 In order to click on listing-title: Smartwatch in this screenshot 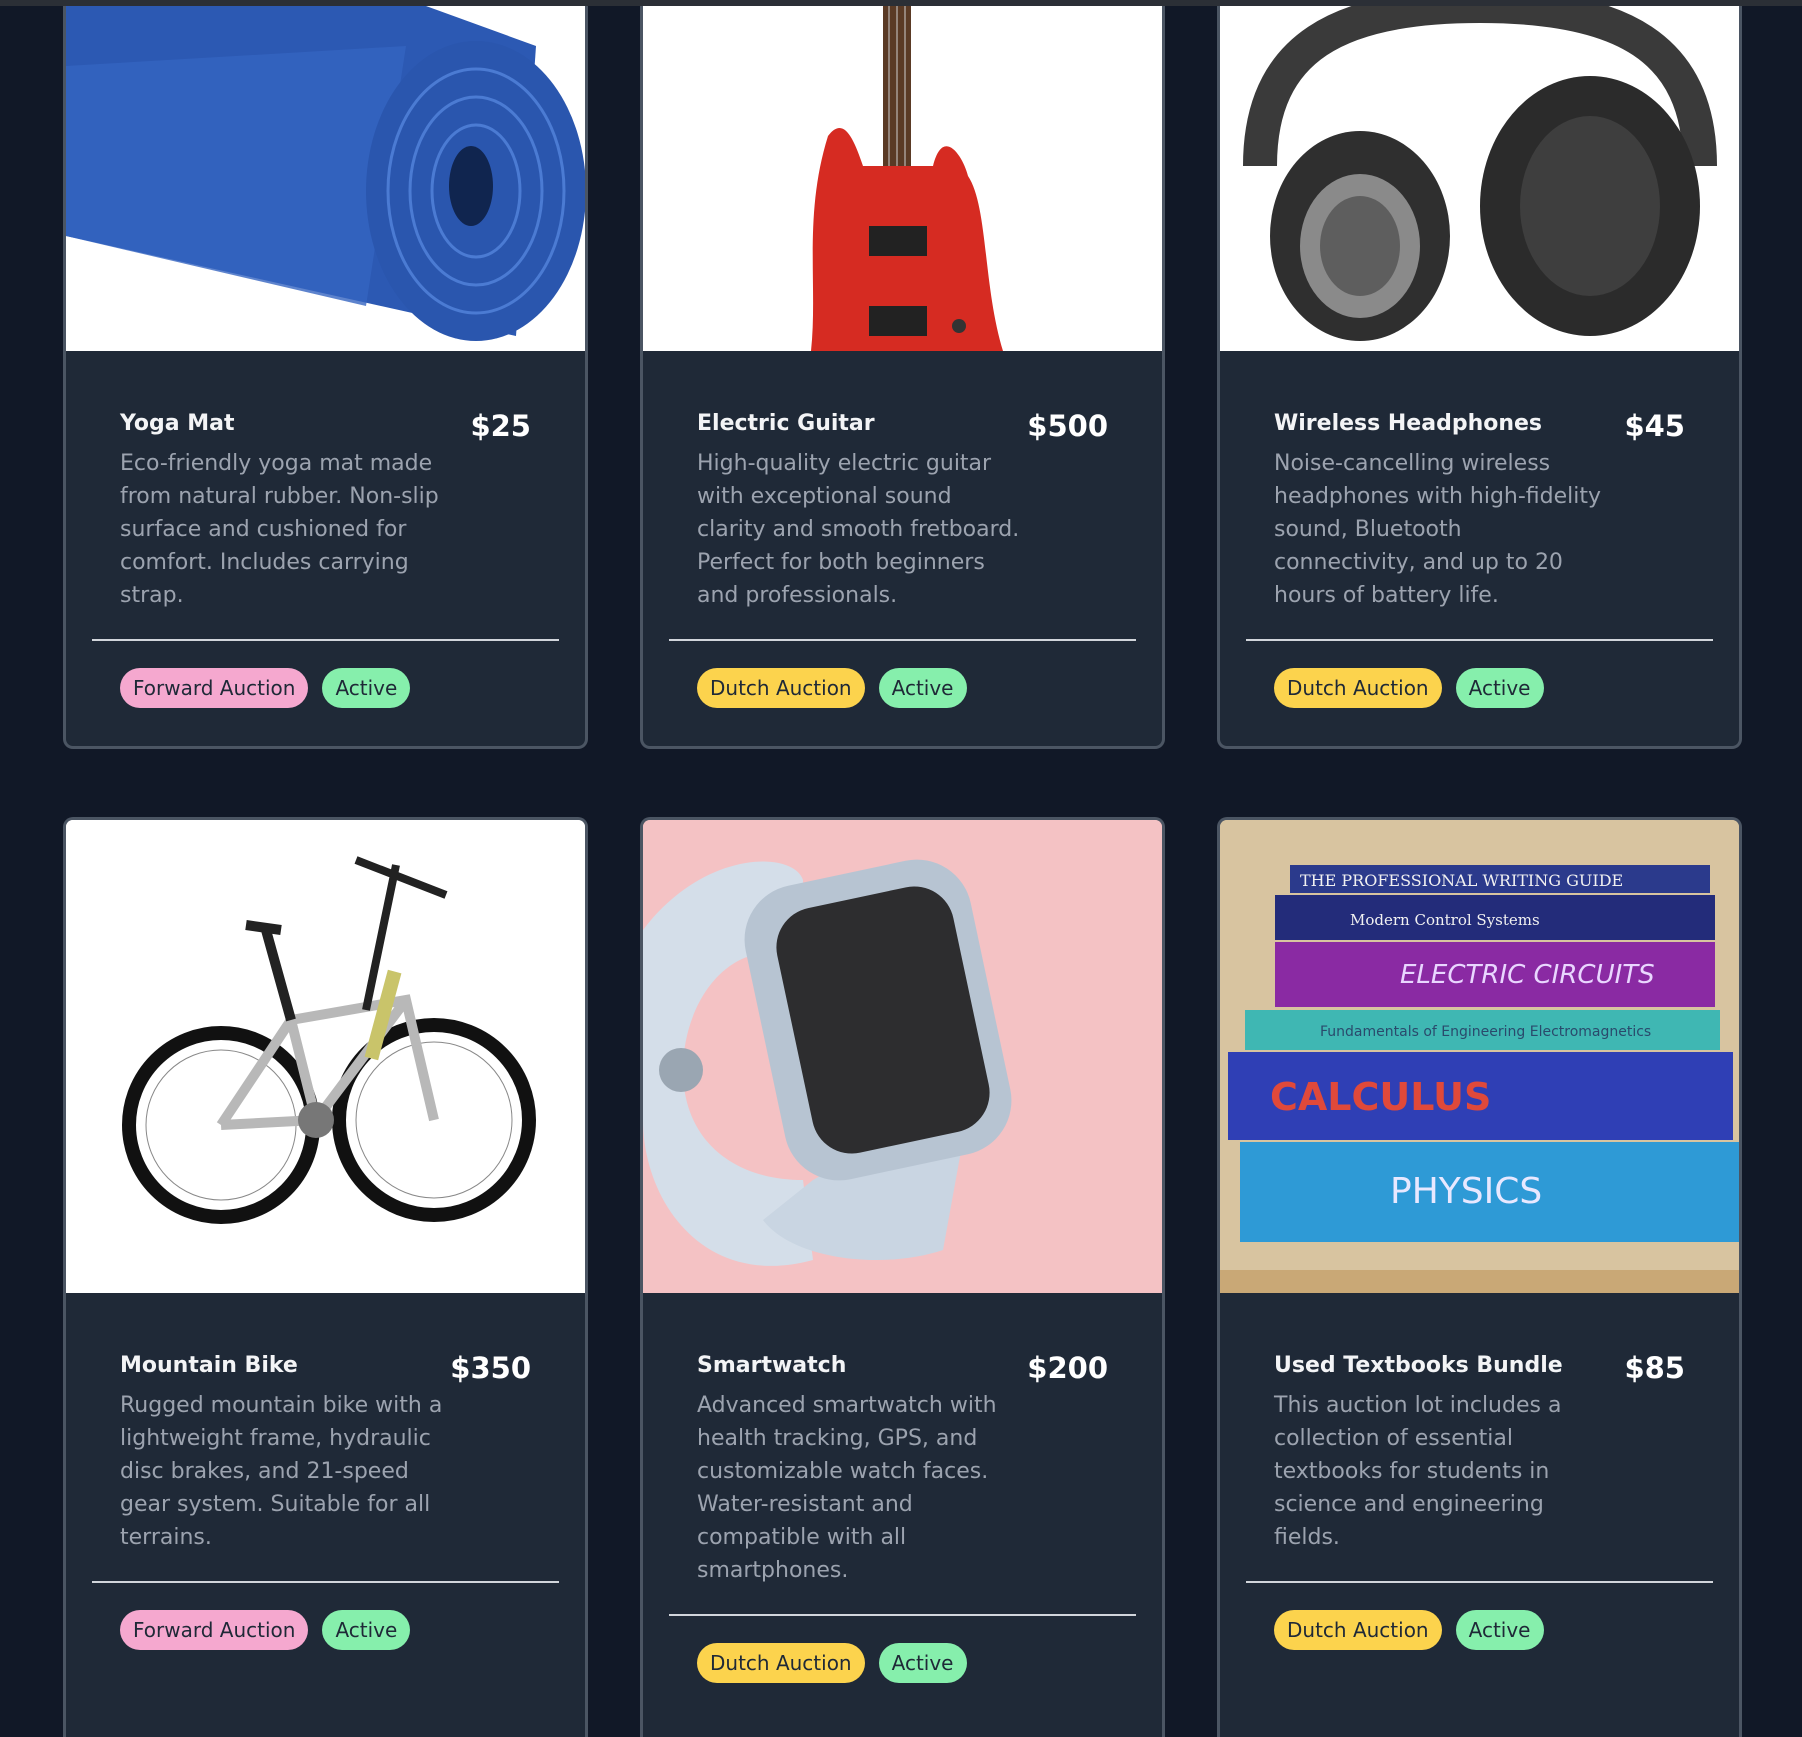, I will do `click(772, 1365)`.